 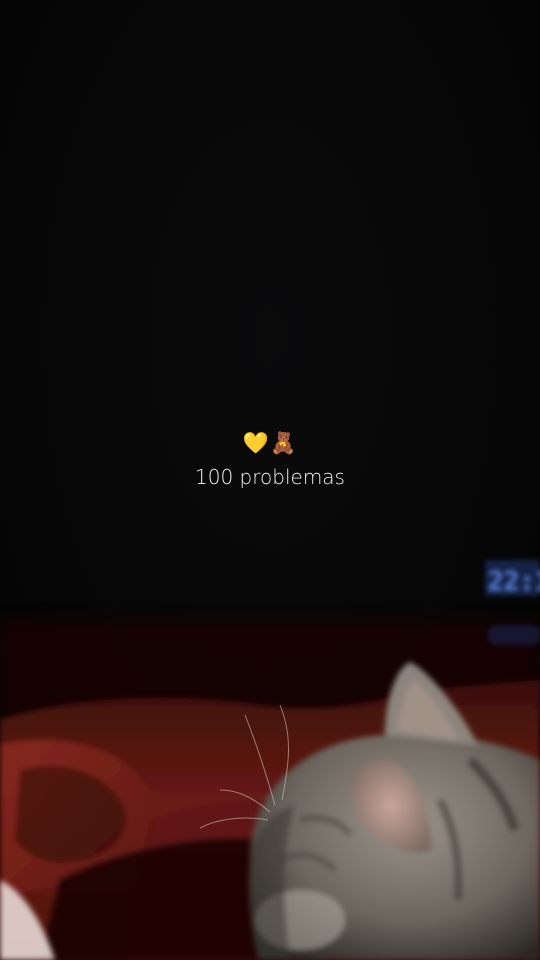 What do you see at coordinates (270, 477) in the screenshot?
I see `caption-text: 100 problemas` at bounding box center [270, 477].